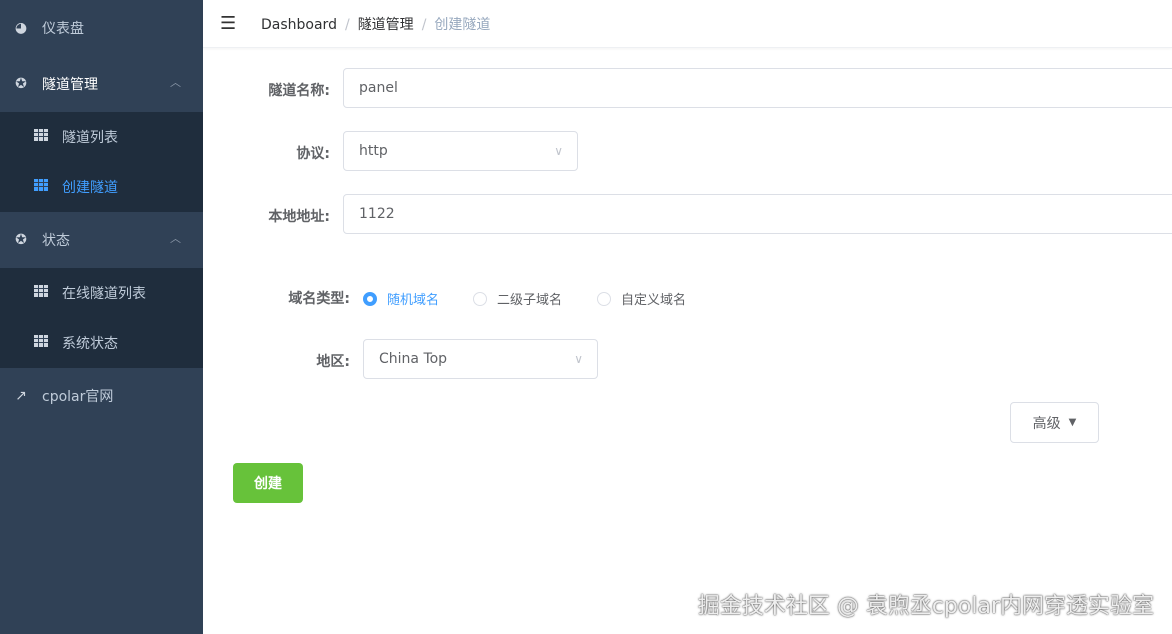 The image size is (1172, 634). Describe the element at coordinates (230, 23) in the screenshot. I see `menu-fold-icon: ☰` at that location.